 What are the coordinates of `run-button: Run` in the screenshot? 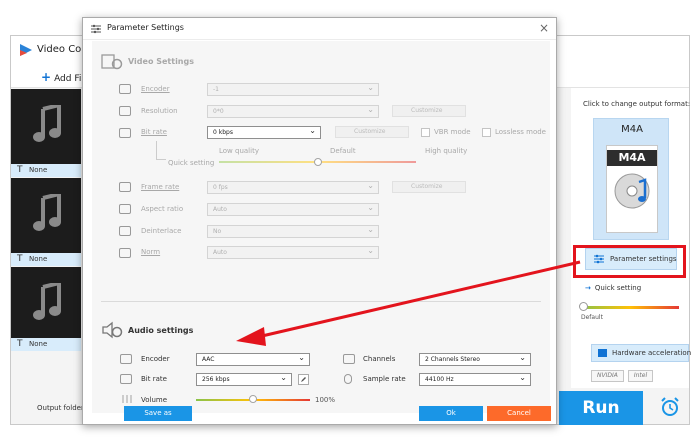 It's located at (601, 408).